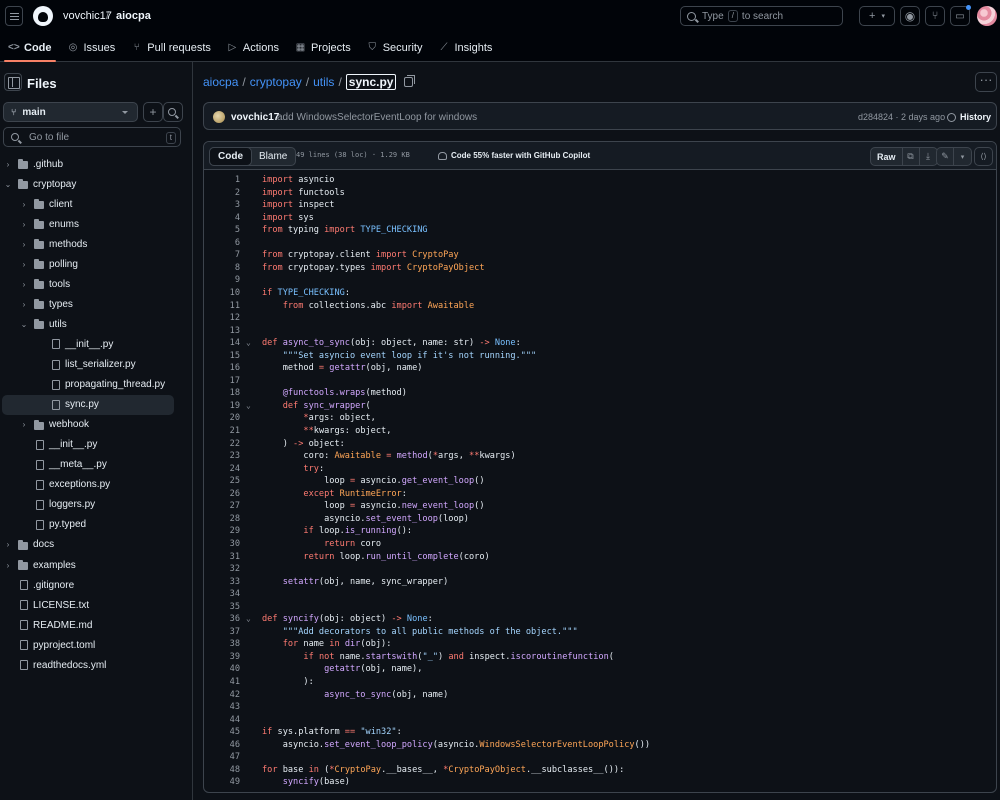  Describe the element at coordinates (96, 545) in the screenshot. I see `tree-folder: › docs` at that location.